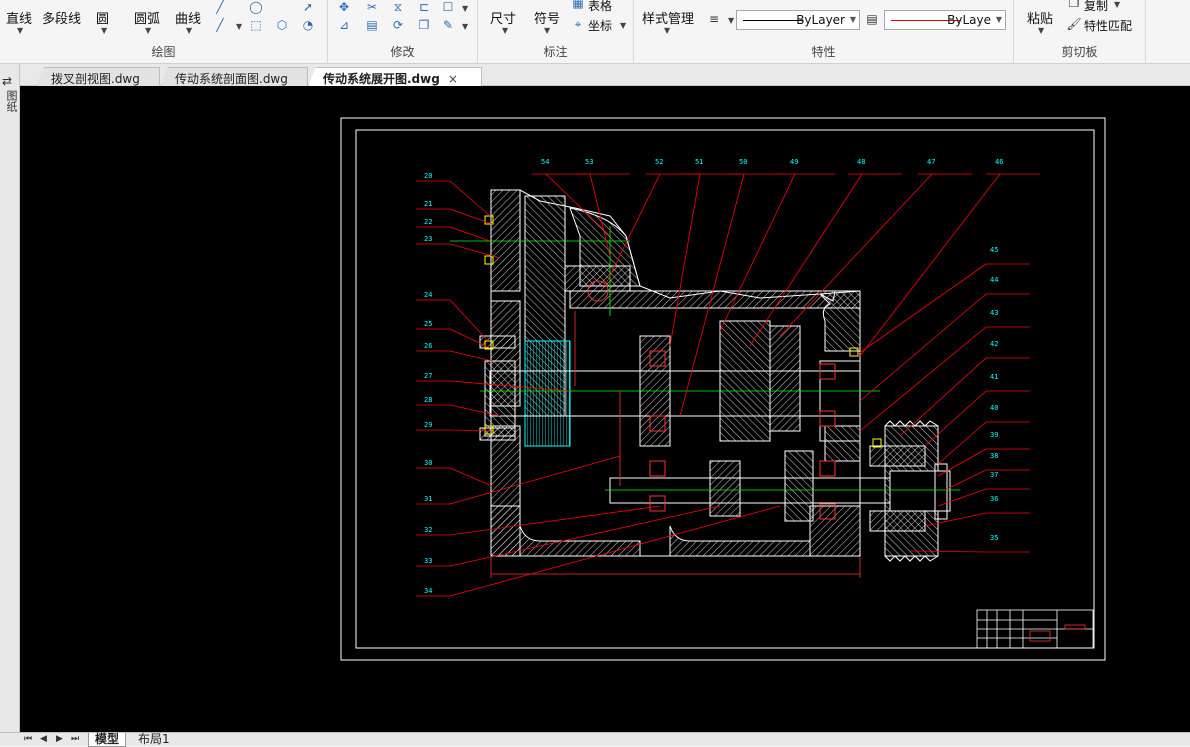 Image resolution: width=1190 pixels, height=747 pixels. I want to click on copy-button: 复制, so click(1096, 7).